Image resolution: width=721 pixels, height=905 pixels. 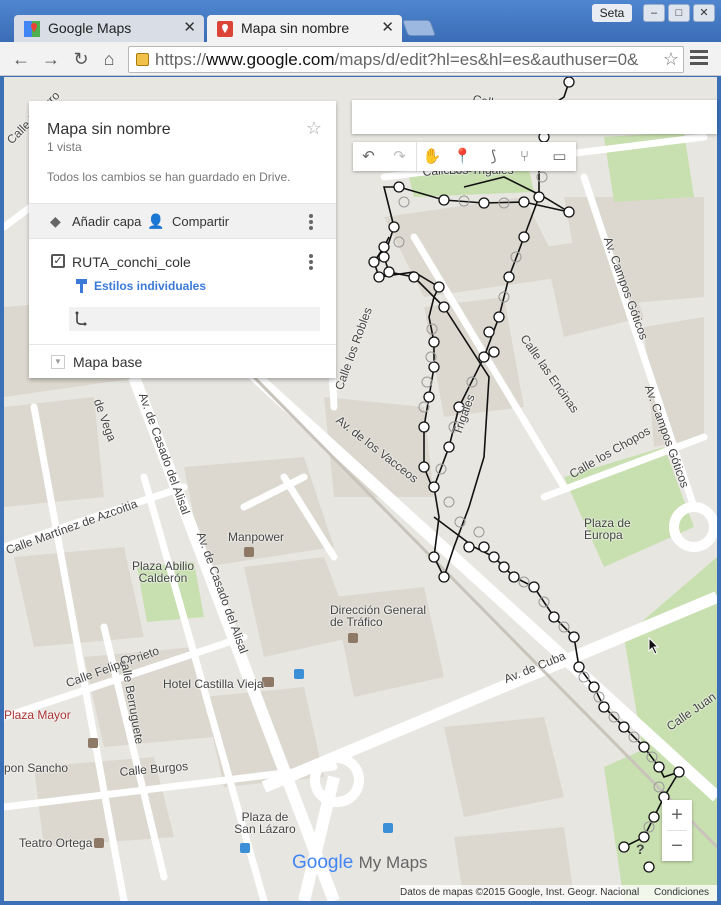 What do you see at coordinates (181, 59) in the screenshot?
I see `url-prefix: https://` at bounding box center [181, 59].